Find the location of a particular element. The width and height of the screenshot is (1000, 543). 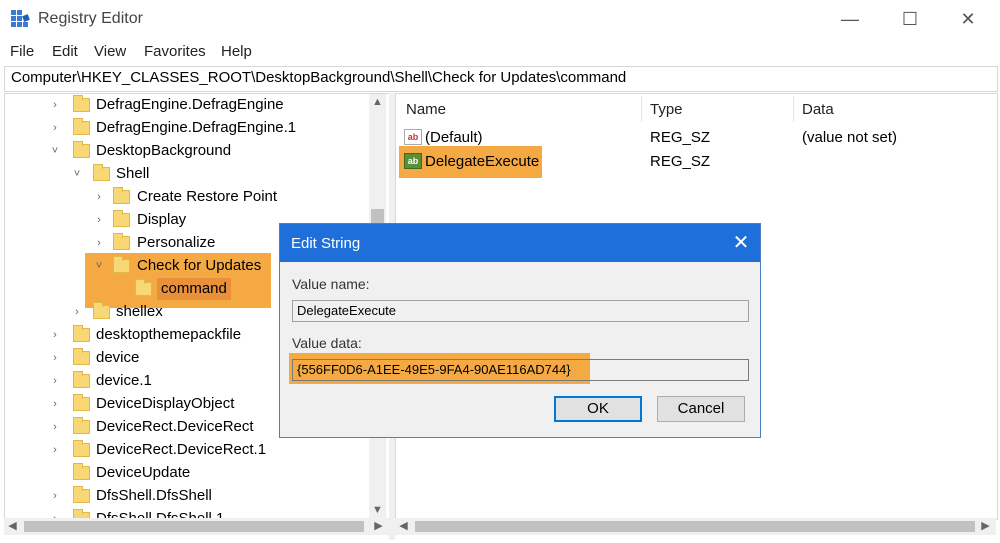

tree-item-label: device.1 is located at coordinates (124, 380).